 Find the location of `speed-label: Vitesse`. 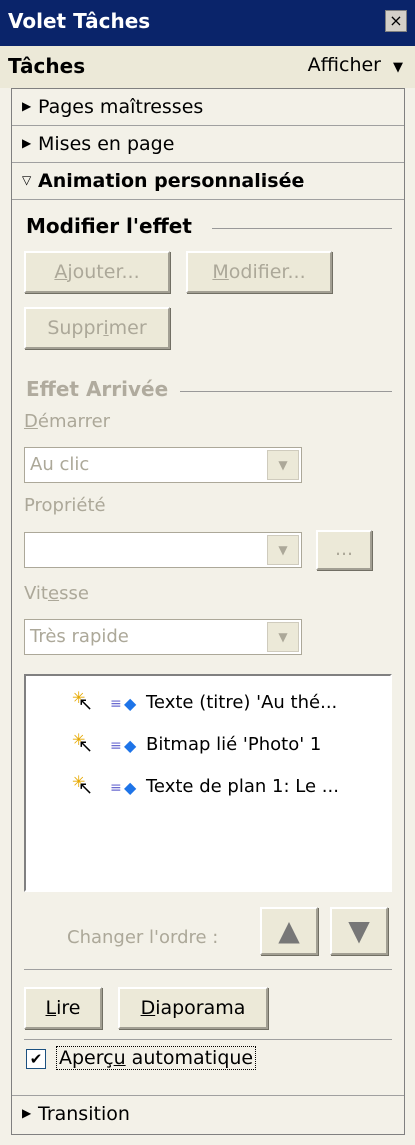

speed-label: Vitesse is located at coordinates (56, 593).